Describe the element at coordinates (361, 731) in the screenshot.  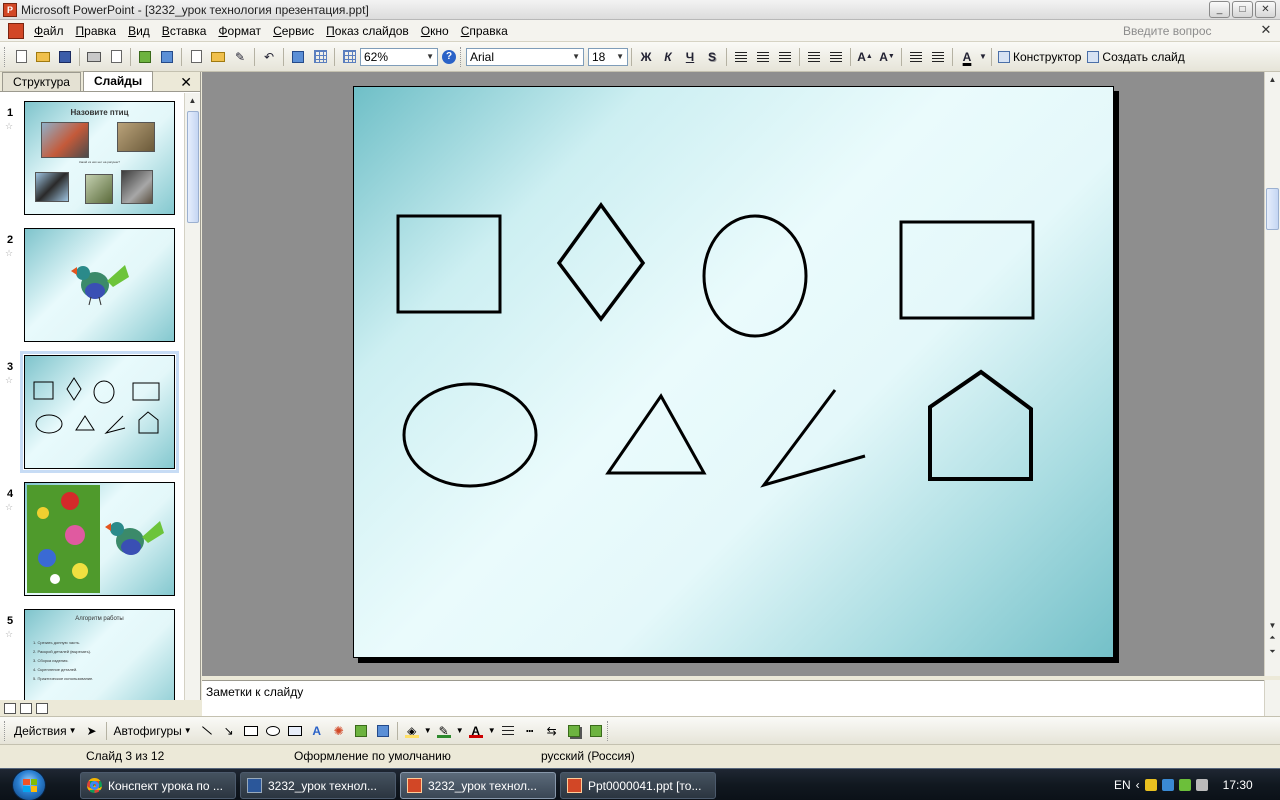
I see `clipart-tool-icon` at that location.